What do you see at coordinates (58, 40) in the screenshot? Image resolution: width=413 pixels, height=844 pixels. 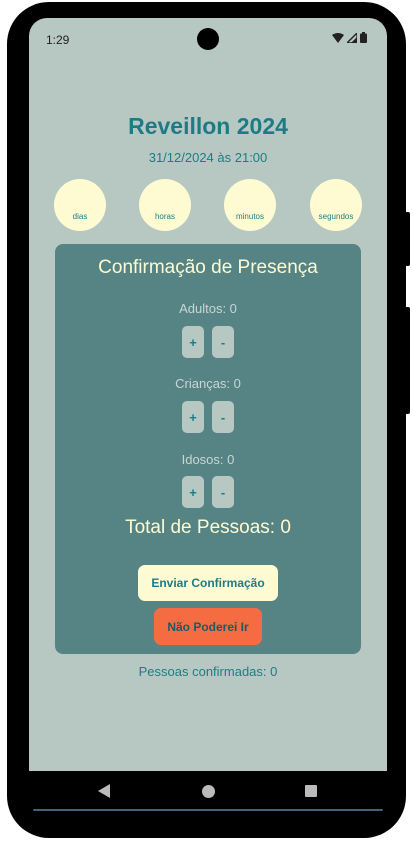 I see `status-time: 1:29` at bounding box center [58, 40].